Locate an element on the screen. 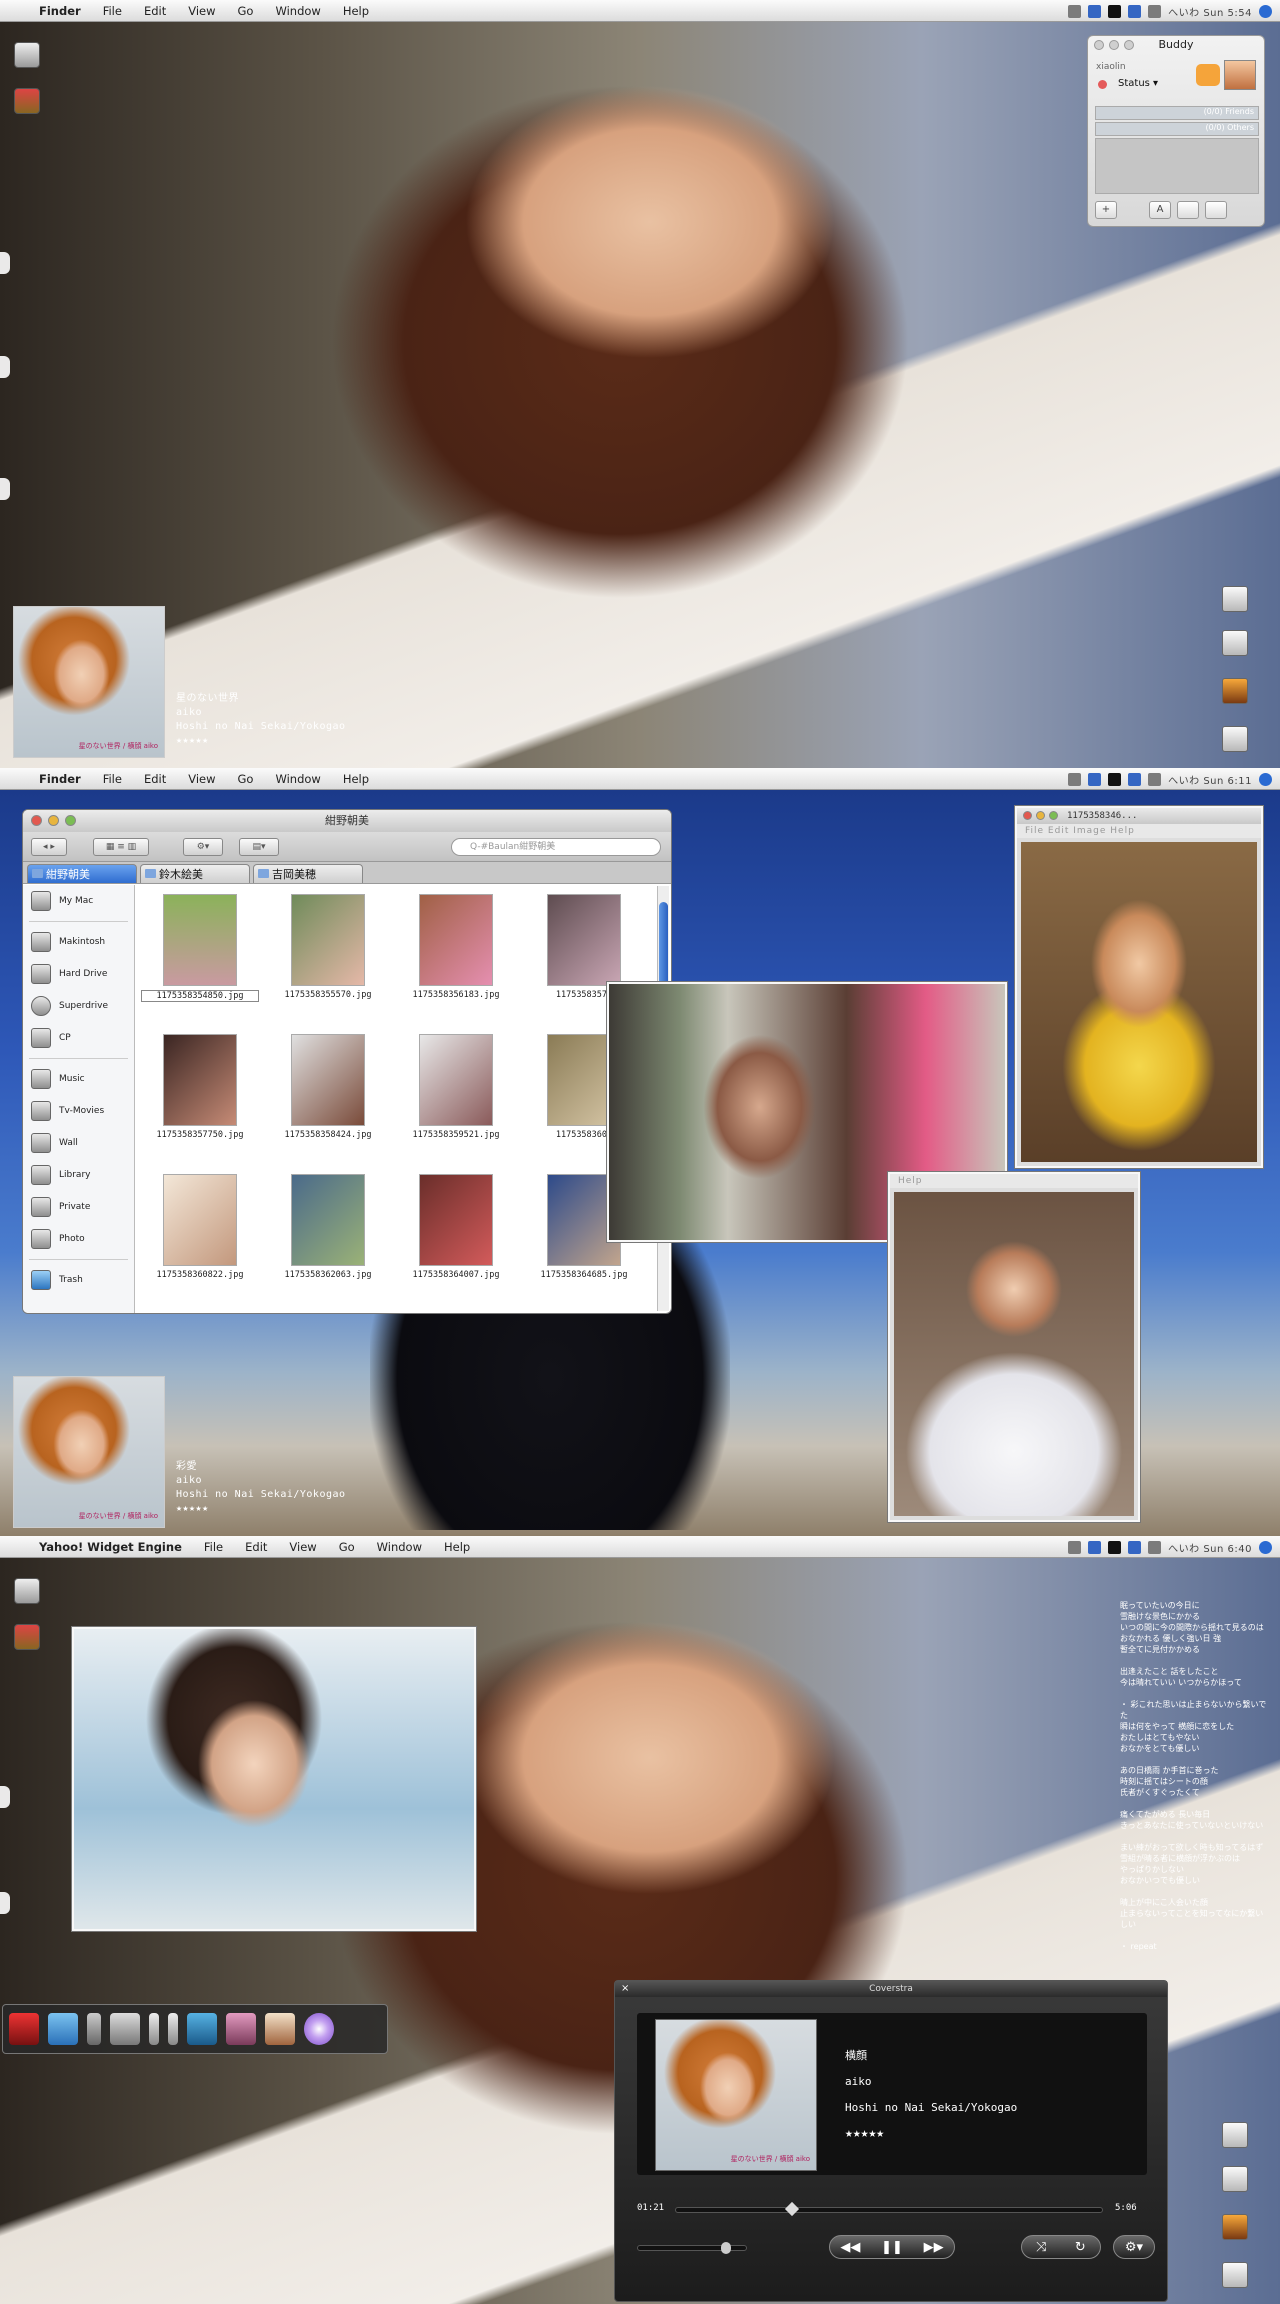  file-item: 1175358354850.jpg is located at coordinates (200, 955).